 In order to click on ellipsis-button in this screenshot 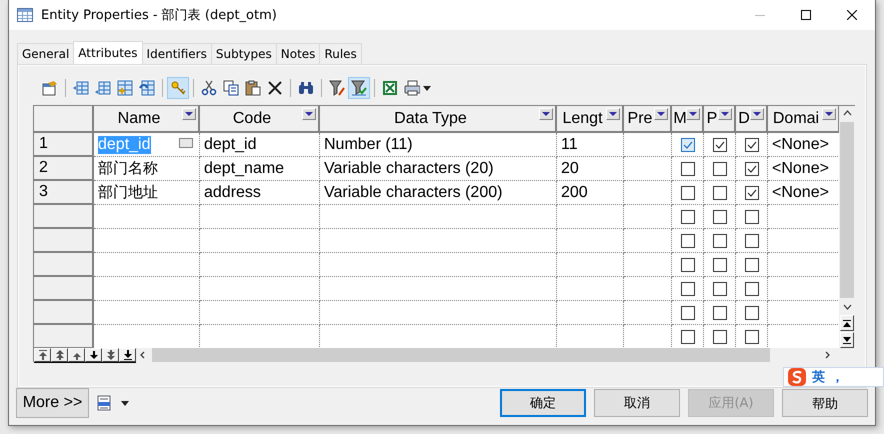, I will do `click(186, 143)`.